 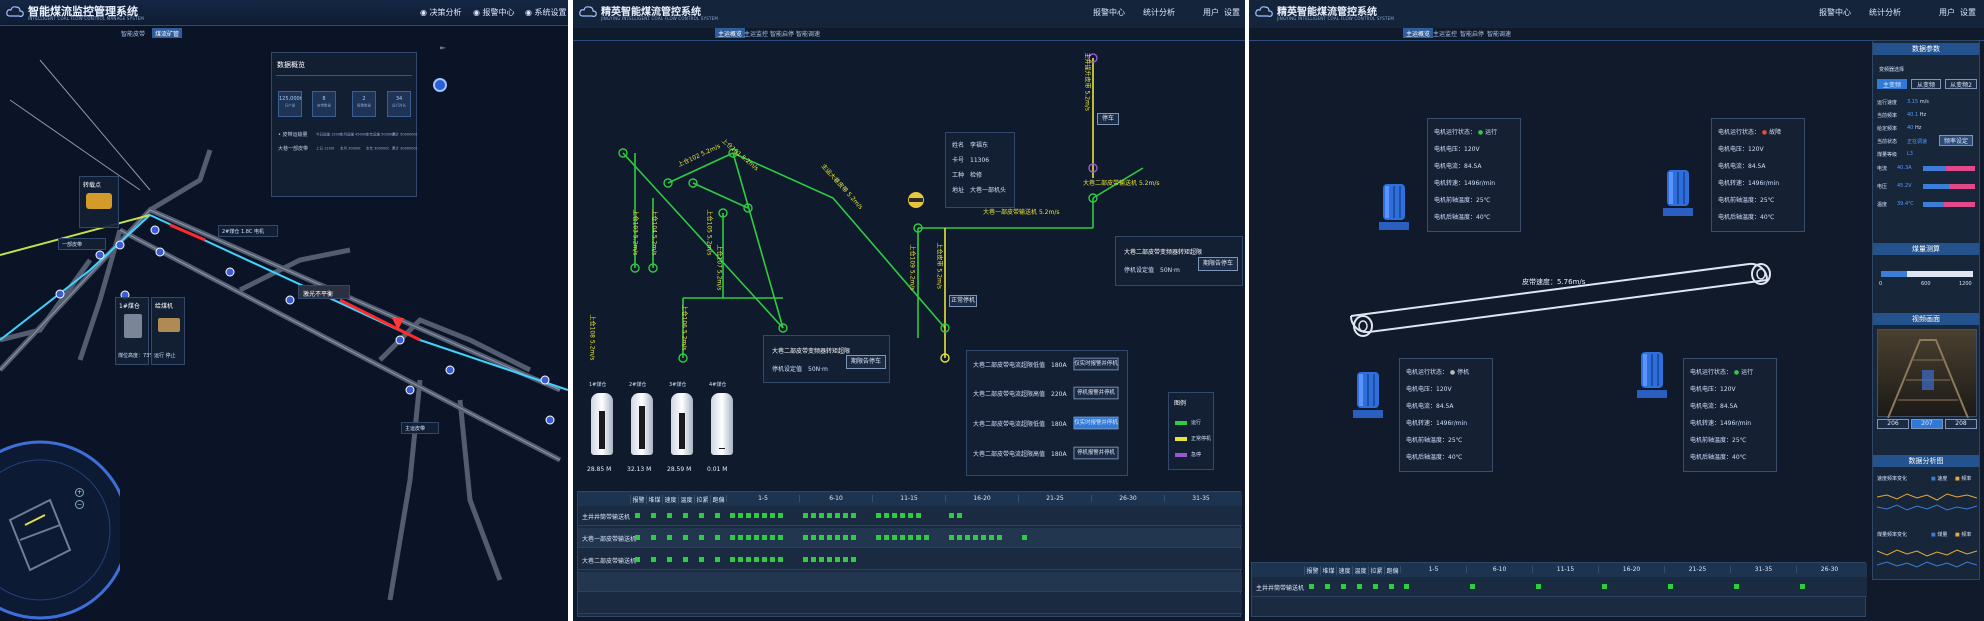 What do you see at coordinates (1926, 84) in the screenshot?
I see `freq-slave-button: 从变频` at bounding box center [1926, 84].